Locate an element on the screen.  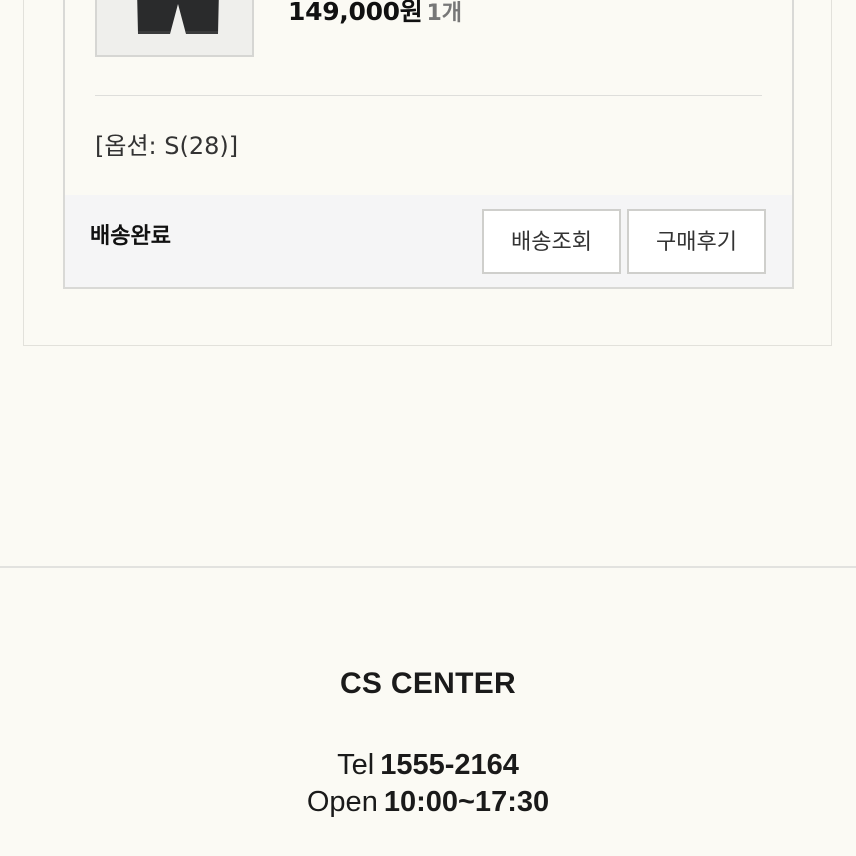
product-option: [옵션: S(28)] is located at coordinates (167, 146).